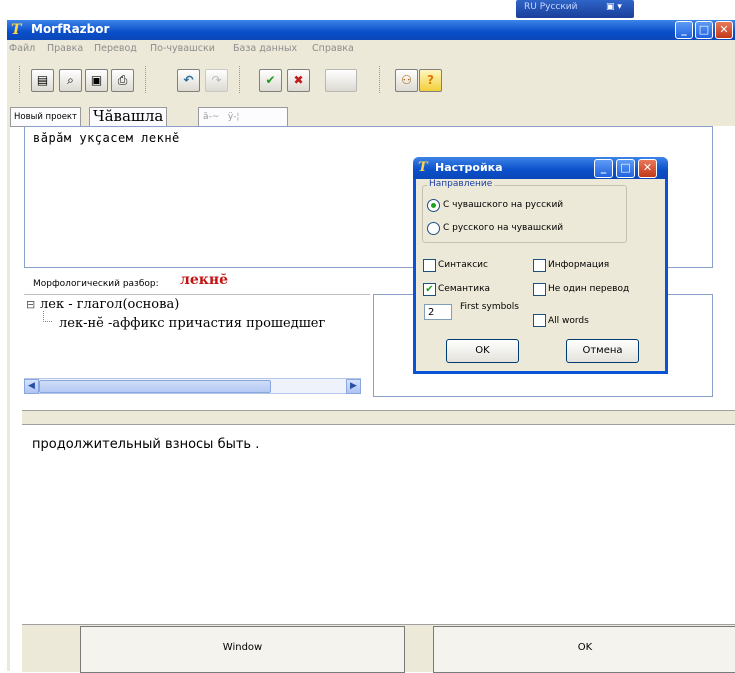  I want to click on radio-chuv-to-rus-label: С чувашского на русский, so click(503, 205).